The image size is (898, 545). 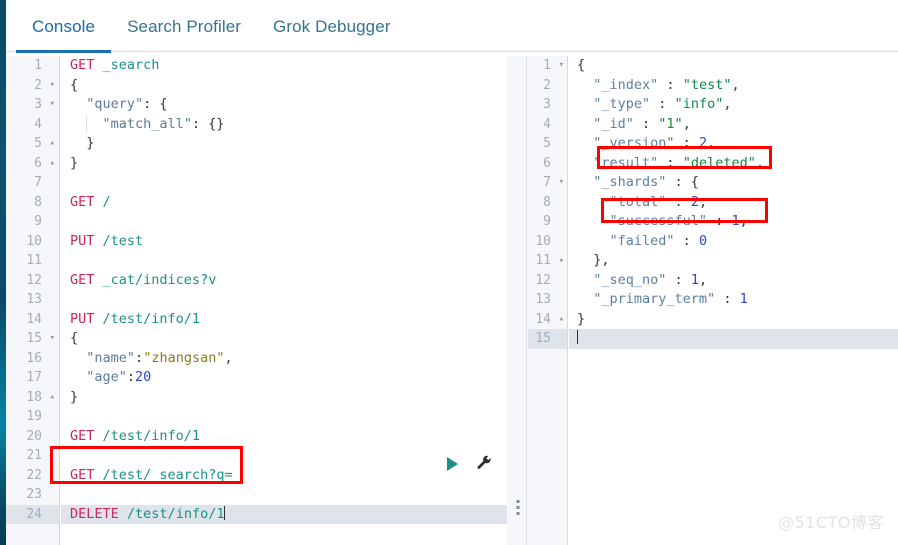 What do you see at coordinates (284, 203) in the screenshot?
I see `code-row: GET /` at bounding box center [284, 203].